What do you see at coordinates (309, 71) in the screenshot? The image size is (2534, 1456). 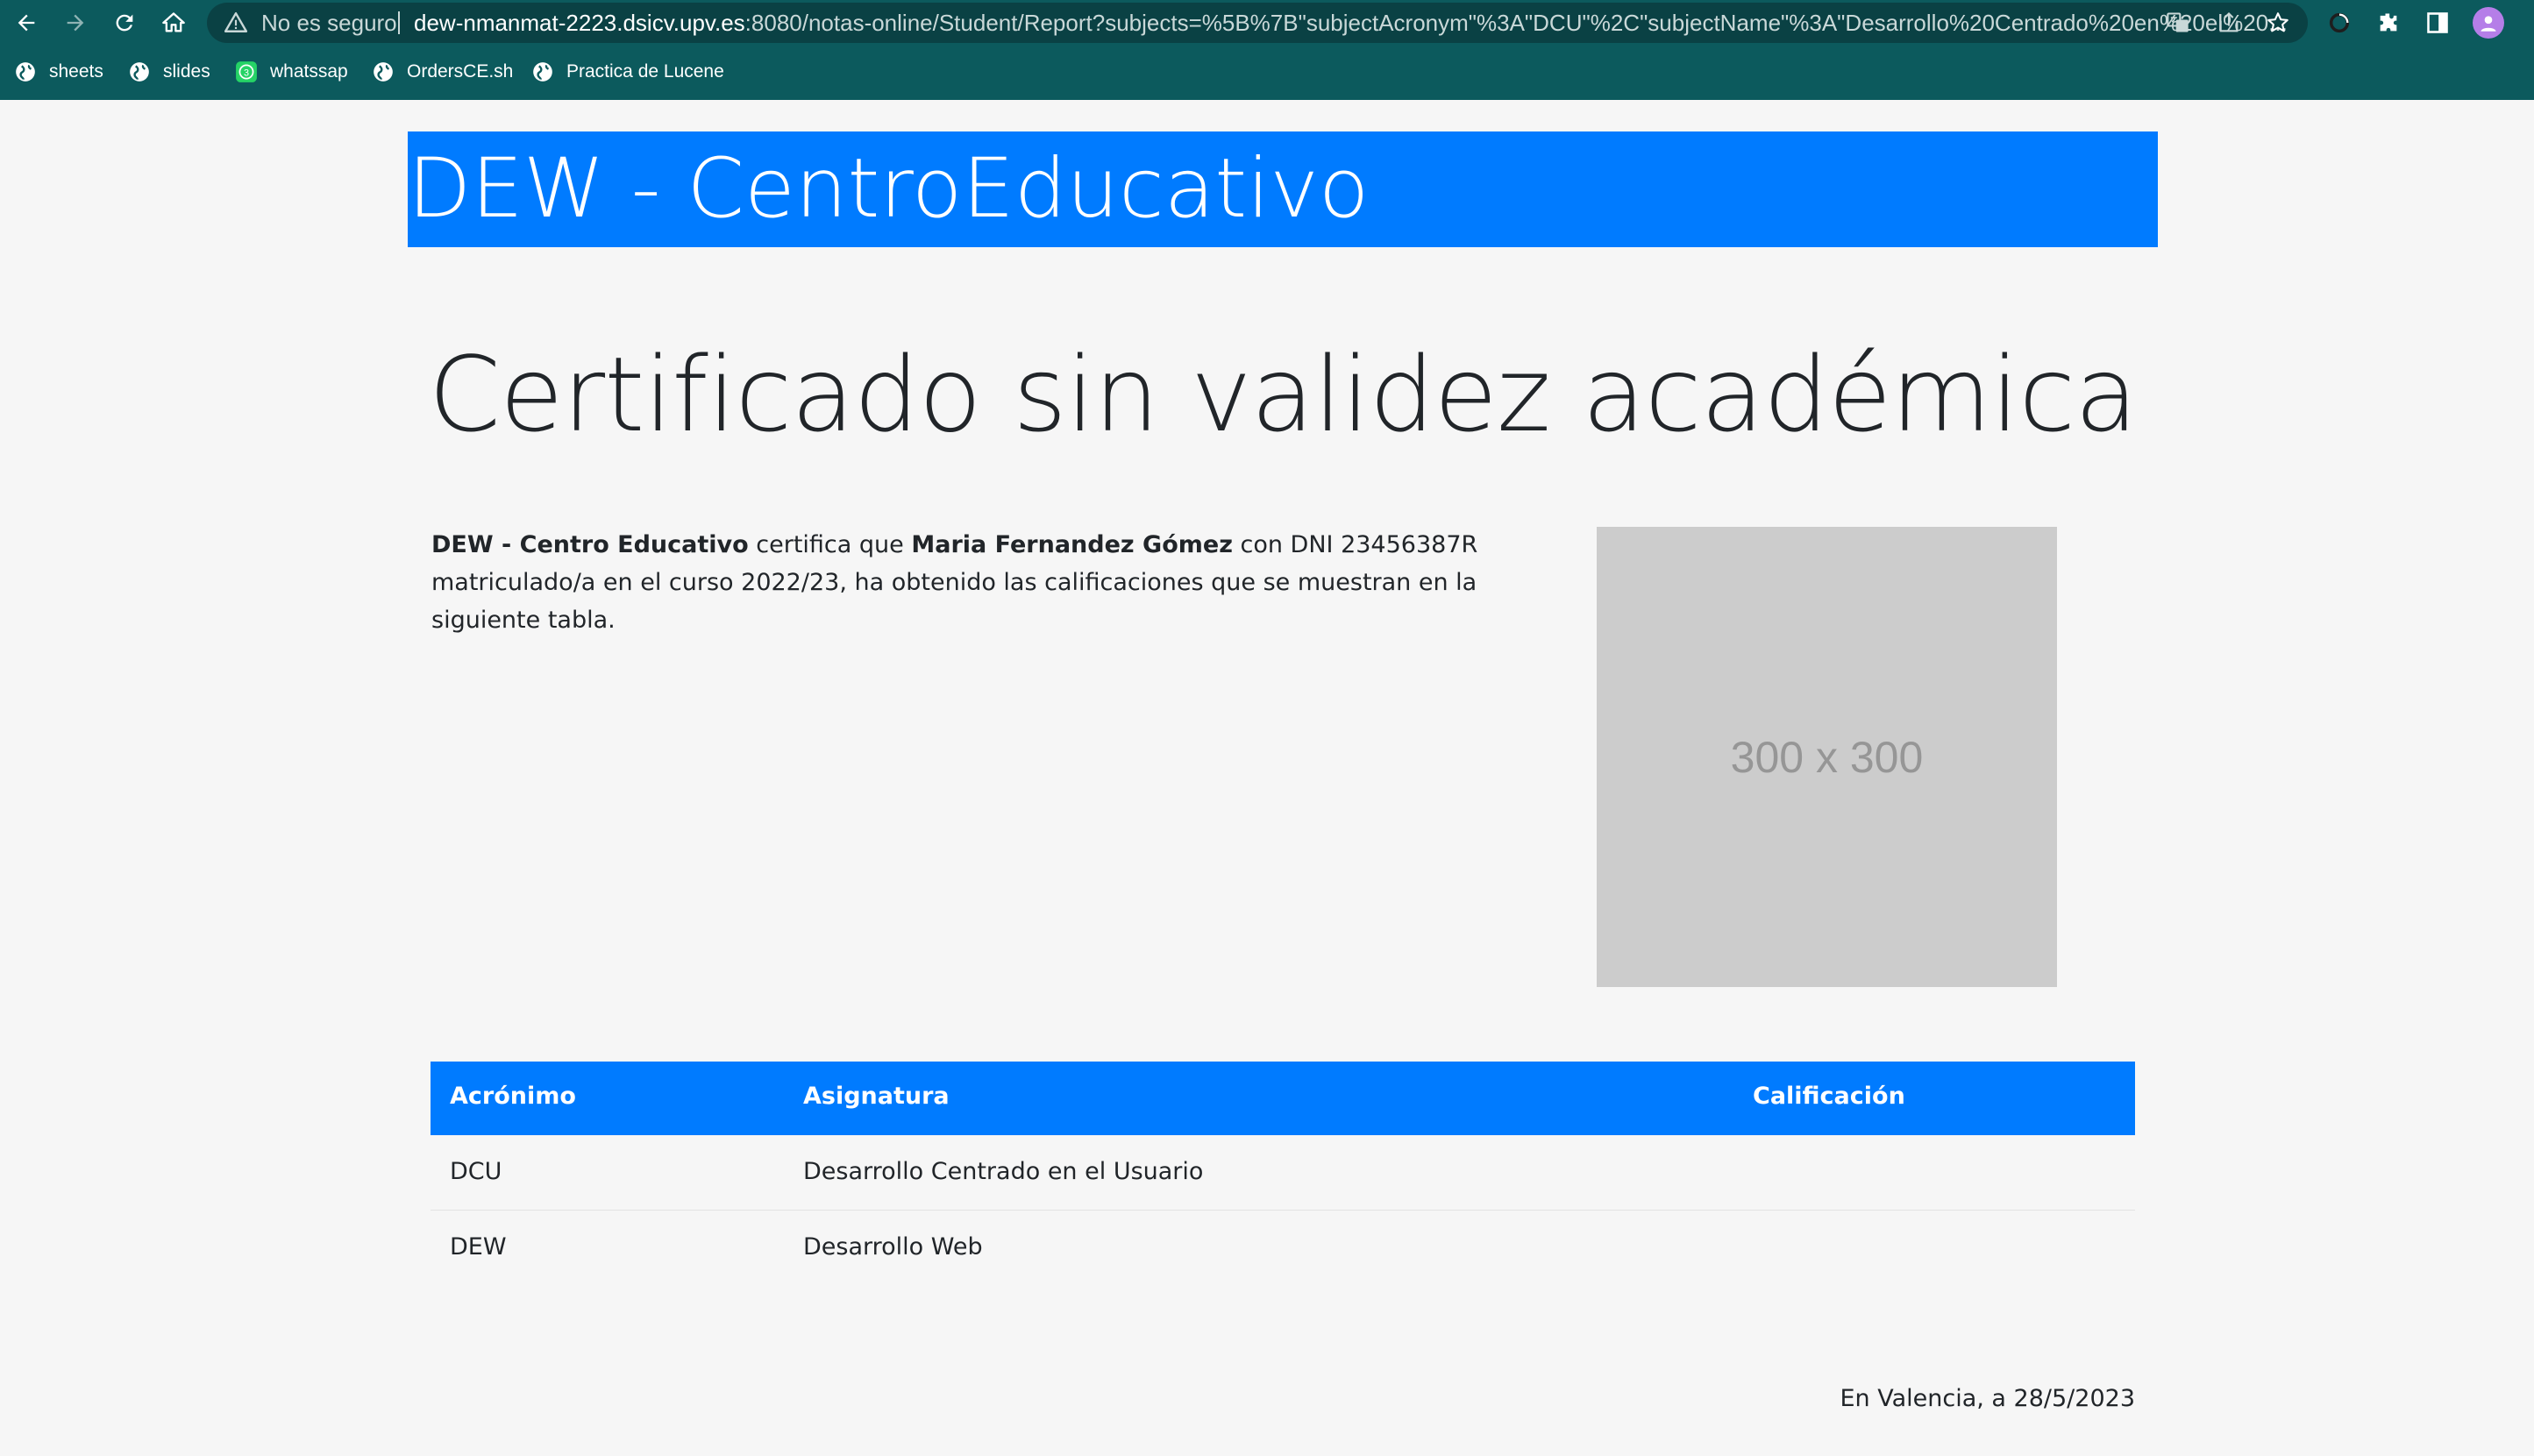 I see `bookmark-label: whatssap` at bounding box center [309, 71].